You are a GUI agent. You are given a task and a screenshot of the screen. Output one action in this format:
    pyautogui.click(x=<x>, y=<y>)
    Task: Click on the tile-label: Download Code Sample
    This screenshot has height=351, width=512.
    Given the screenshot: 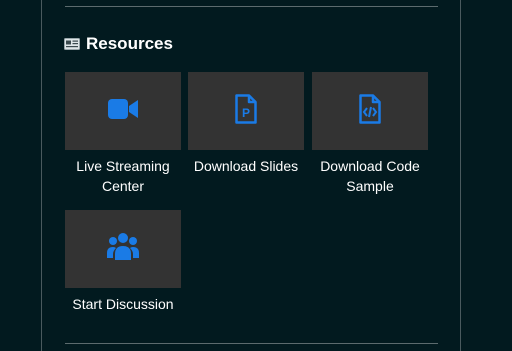 What is the action you would take?
    pyautogui.click(x=370, y=176)
    